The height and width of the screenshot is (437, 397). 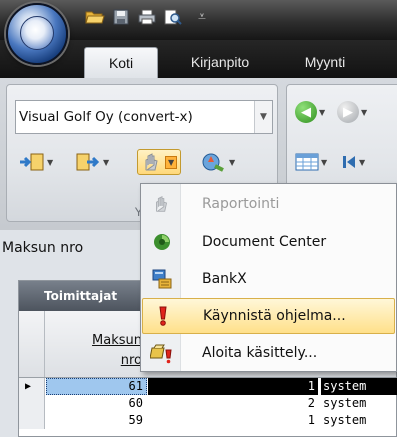 What do you see at coordinates (81, 296) in the screenshot?
I see `panel-title: Toimittajat` at bounding box center [81, 296].